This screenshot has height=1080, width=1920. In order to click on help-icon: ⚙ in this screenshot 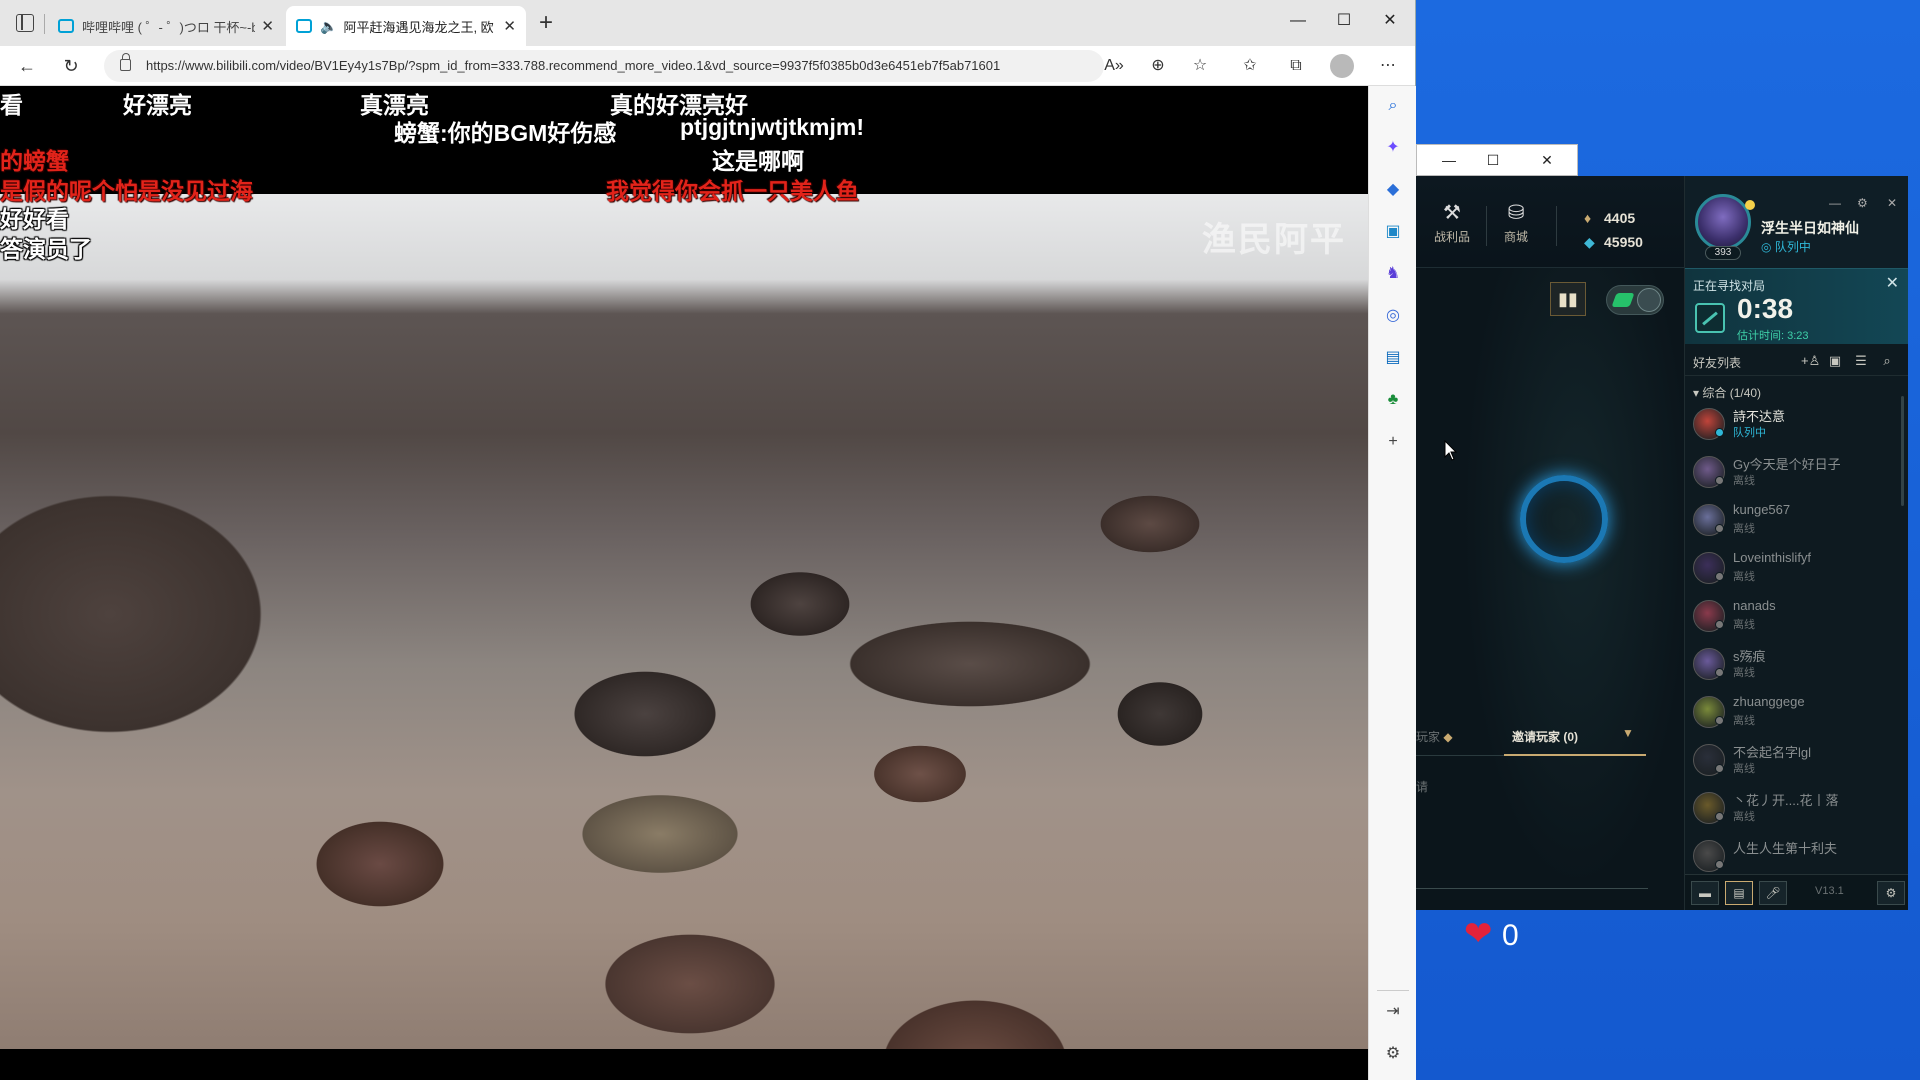, I will do `click(1891, 893)`.